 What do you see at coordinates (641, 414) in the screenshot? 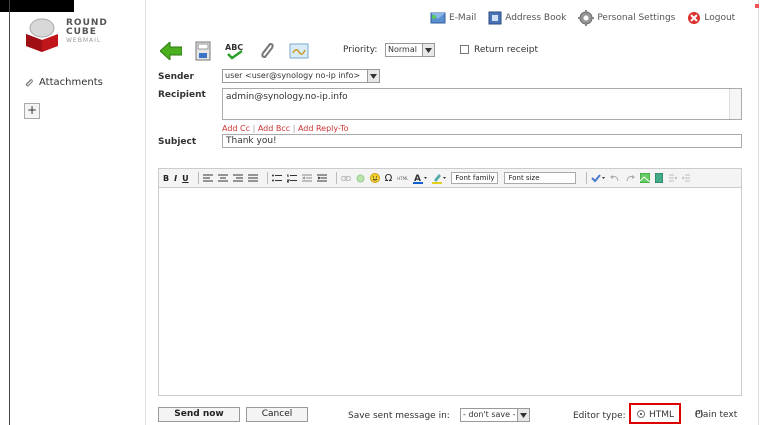
I see `html-radio` at bounding box center [641, 414].